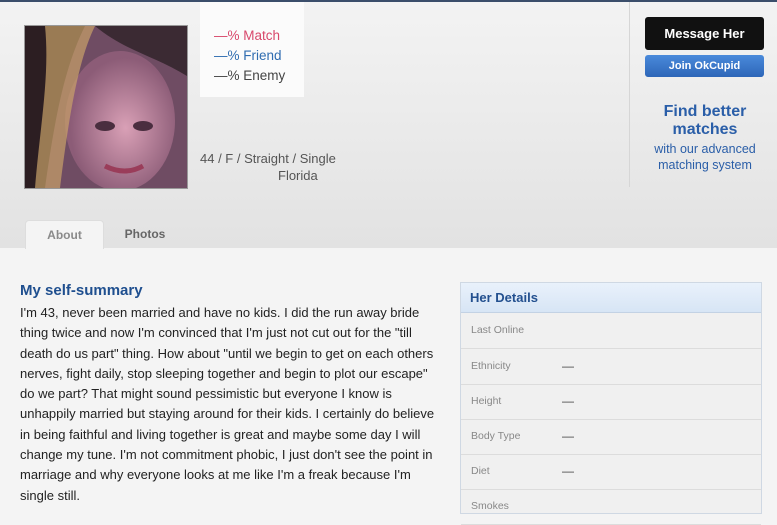 The image size is (777, 525). I want to click on detail-label: Ethnicity, so click(491, 366).